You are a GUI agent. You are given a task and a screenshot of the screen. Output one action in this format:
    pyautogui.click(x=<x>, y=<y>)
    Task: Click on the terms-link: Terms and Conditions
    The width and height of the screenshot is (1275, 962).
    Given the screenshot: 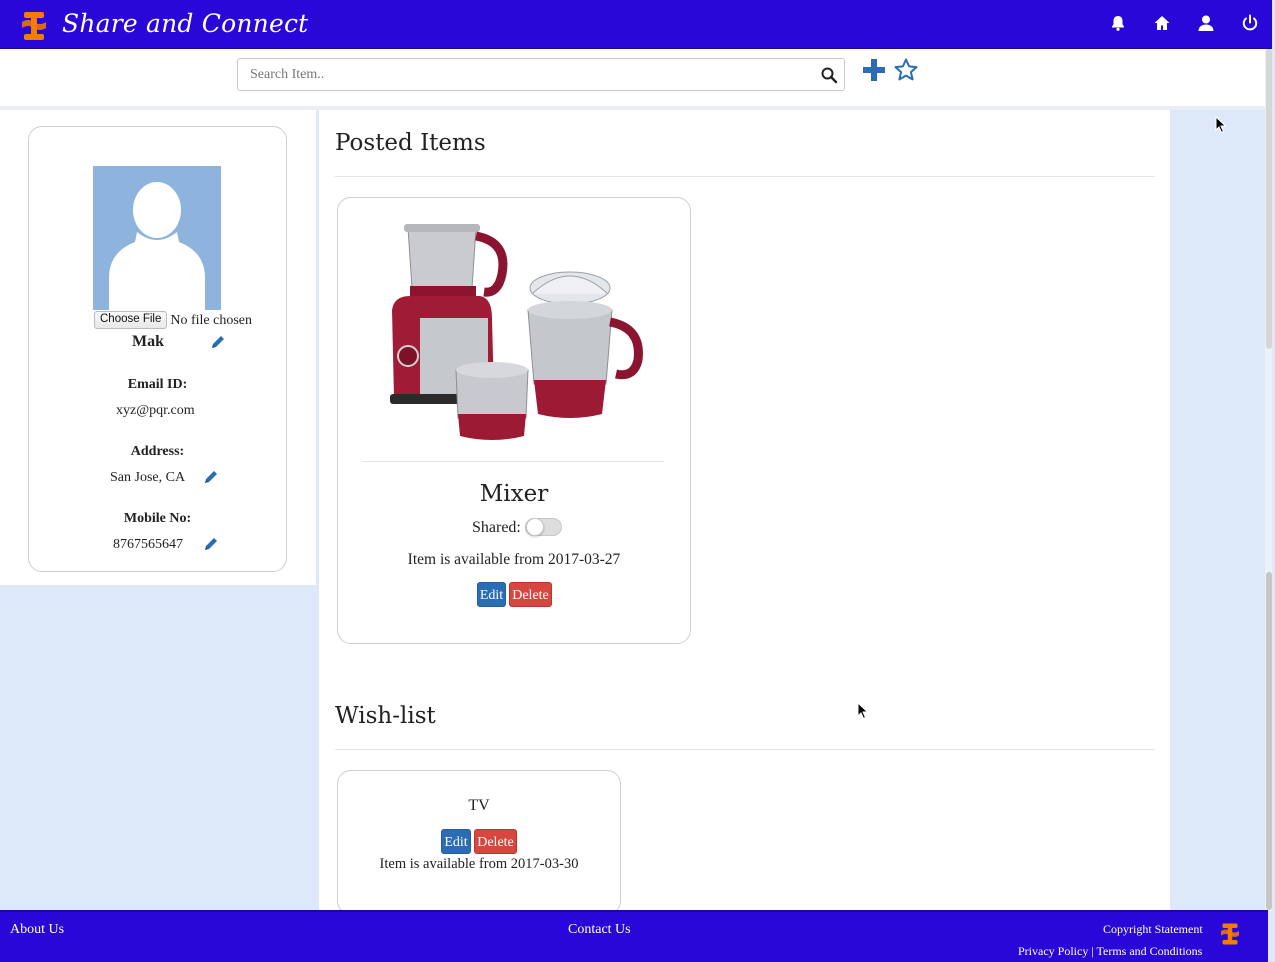 What is the action you would take?
    pyautogui.click(x=1150, y=951)
    